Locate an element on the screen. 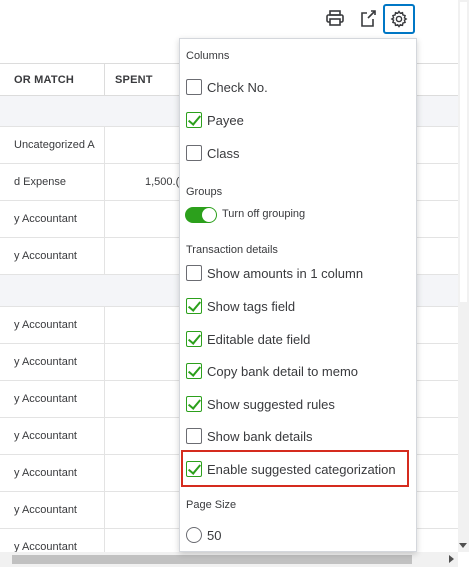 The image size is (469, 567). columns-heading: Columns is located at coordinates (208, 56).